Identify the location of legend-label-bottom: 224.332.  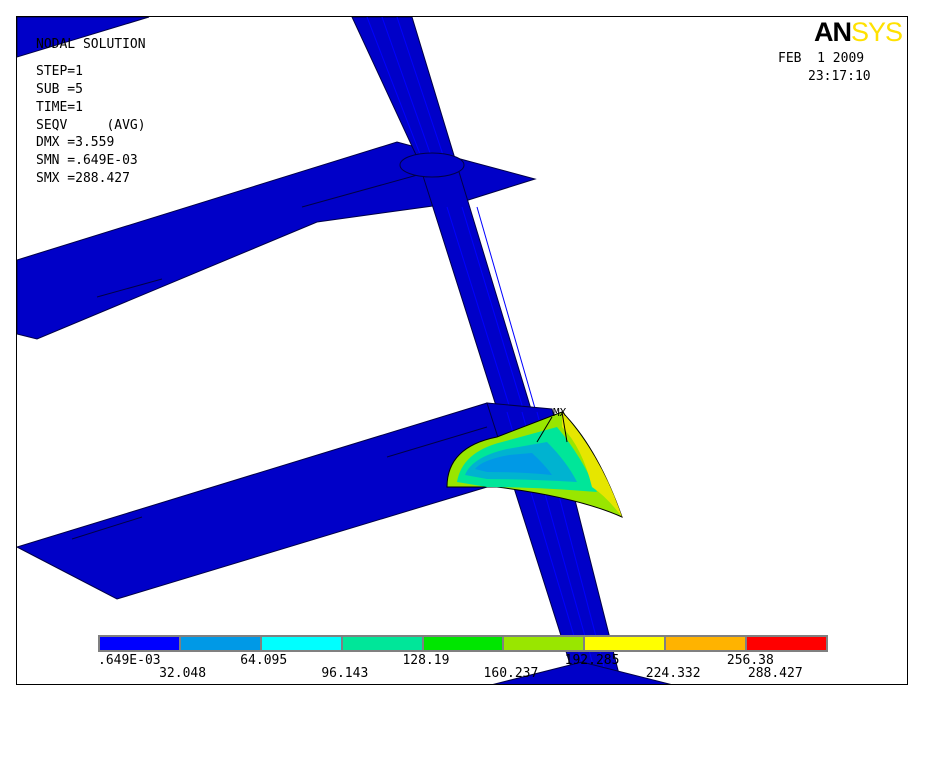
(673, 673).